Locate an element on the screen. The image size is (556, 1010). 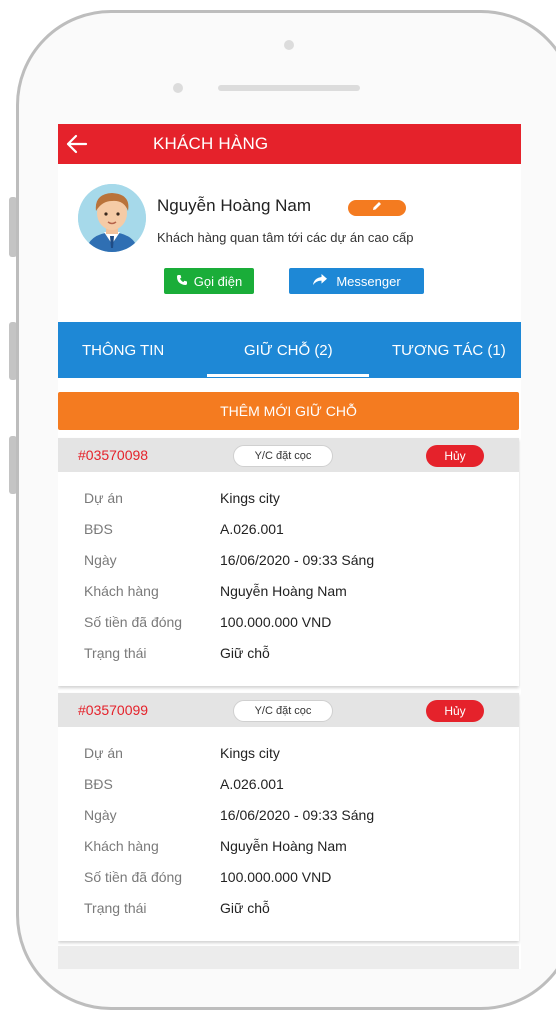
tab-reservations: GIỮ CHỖ (2) is located at coordinates (288, 350).